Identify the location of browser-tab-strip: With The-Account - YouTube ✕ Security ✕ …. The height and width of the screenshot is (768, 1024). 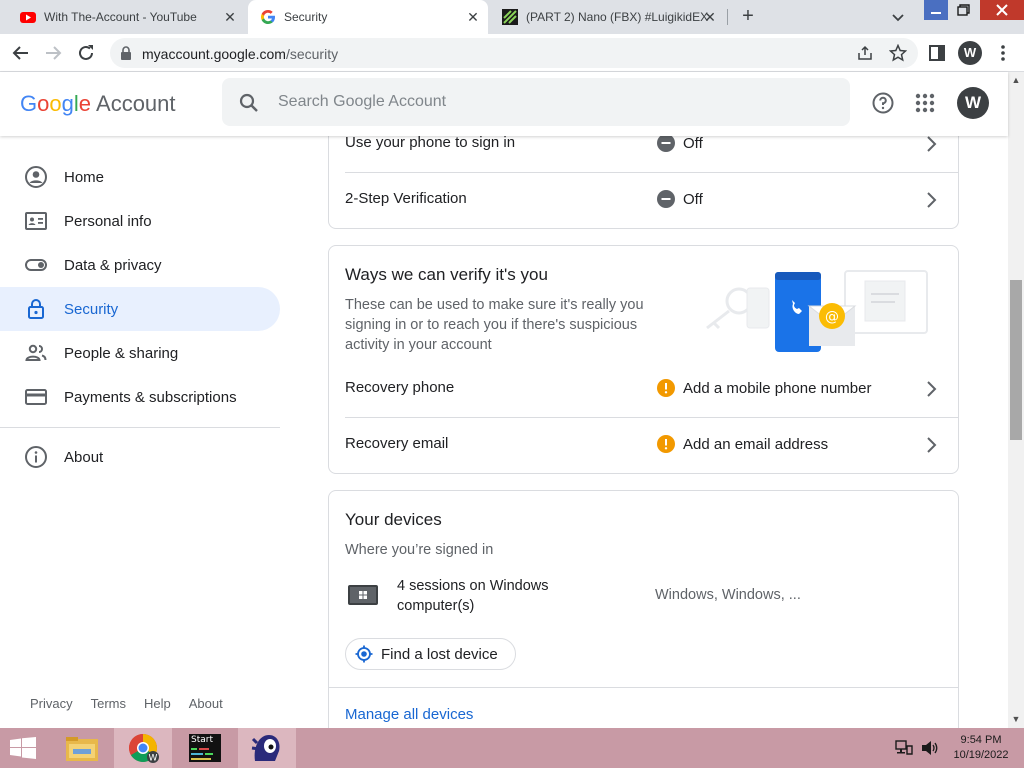
(512, 17).